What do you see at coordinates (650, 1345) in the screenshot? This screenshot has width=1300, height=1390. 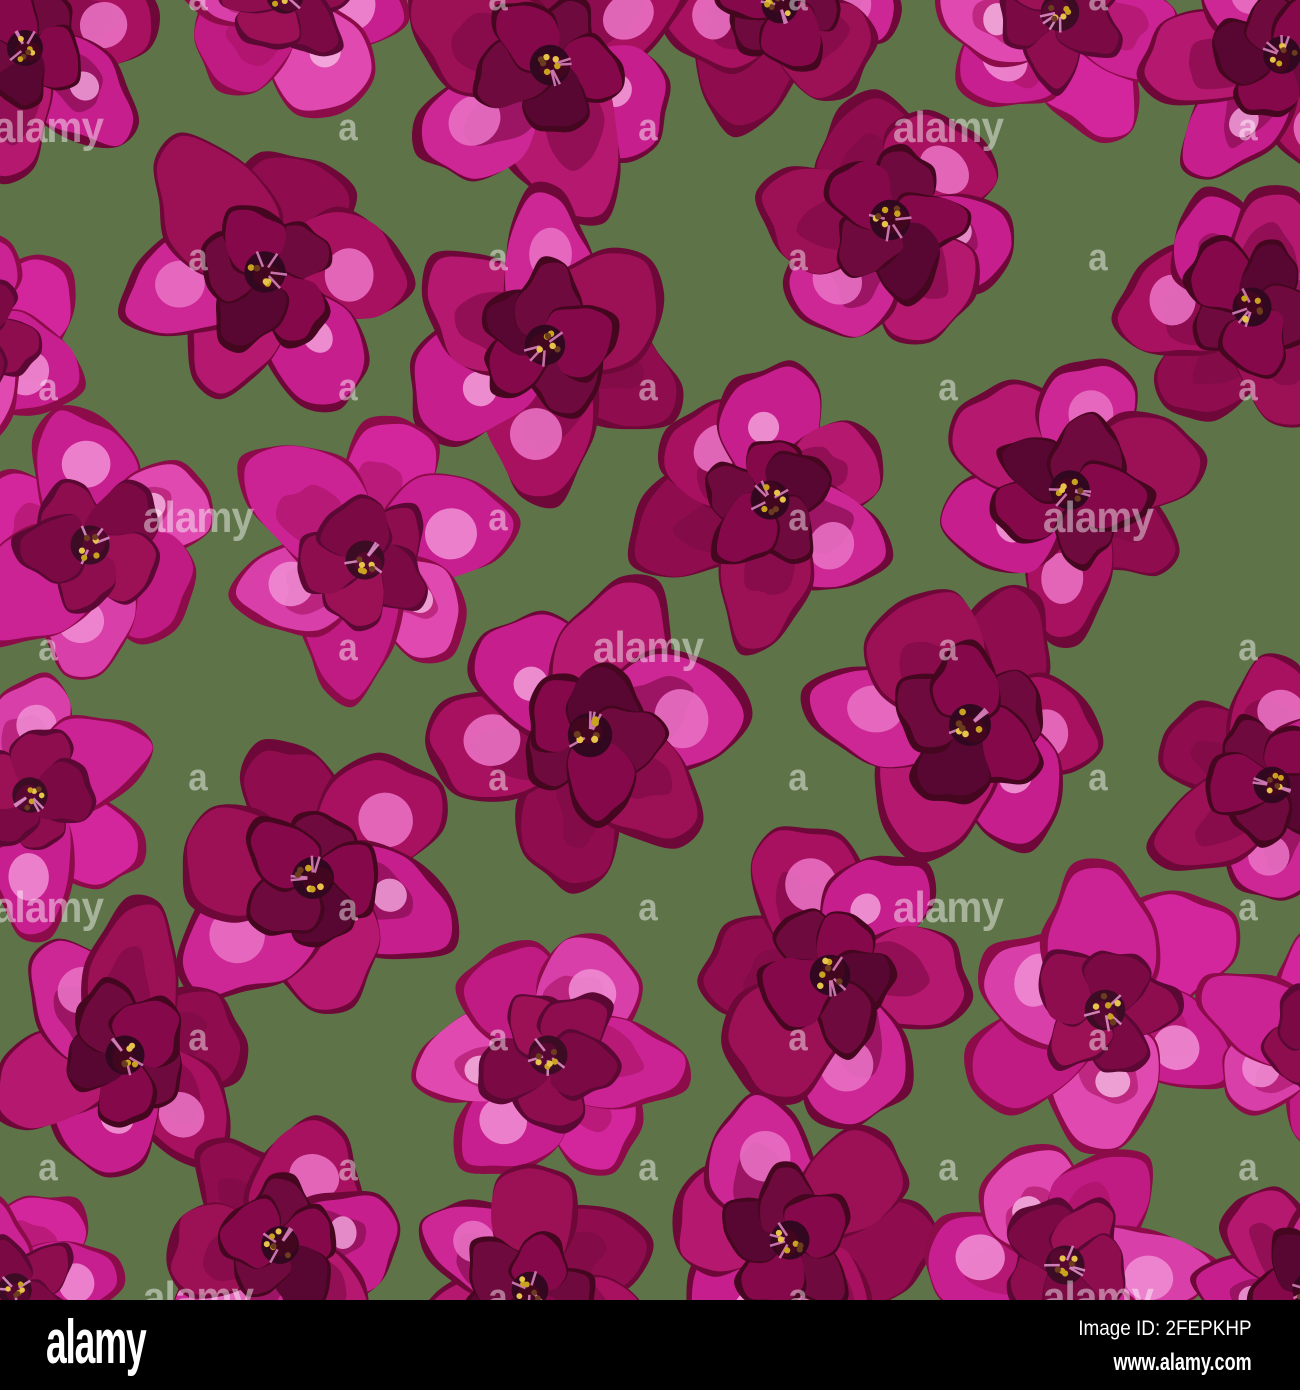 I see `footer-bar: alamy Image ID: 2FEPKHP www.alamy.com` at bounding box center [650, 1345].